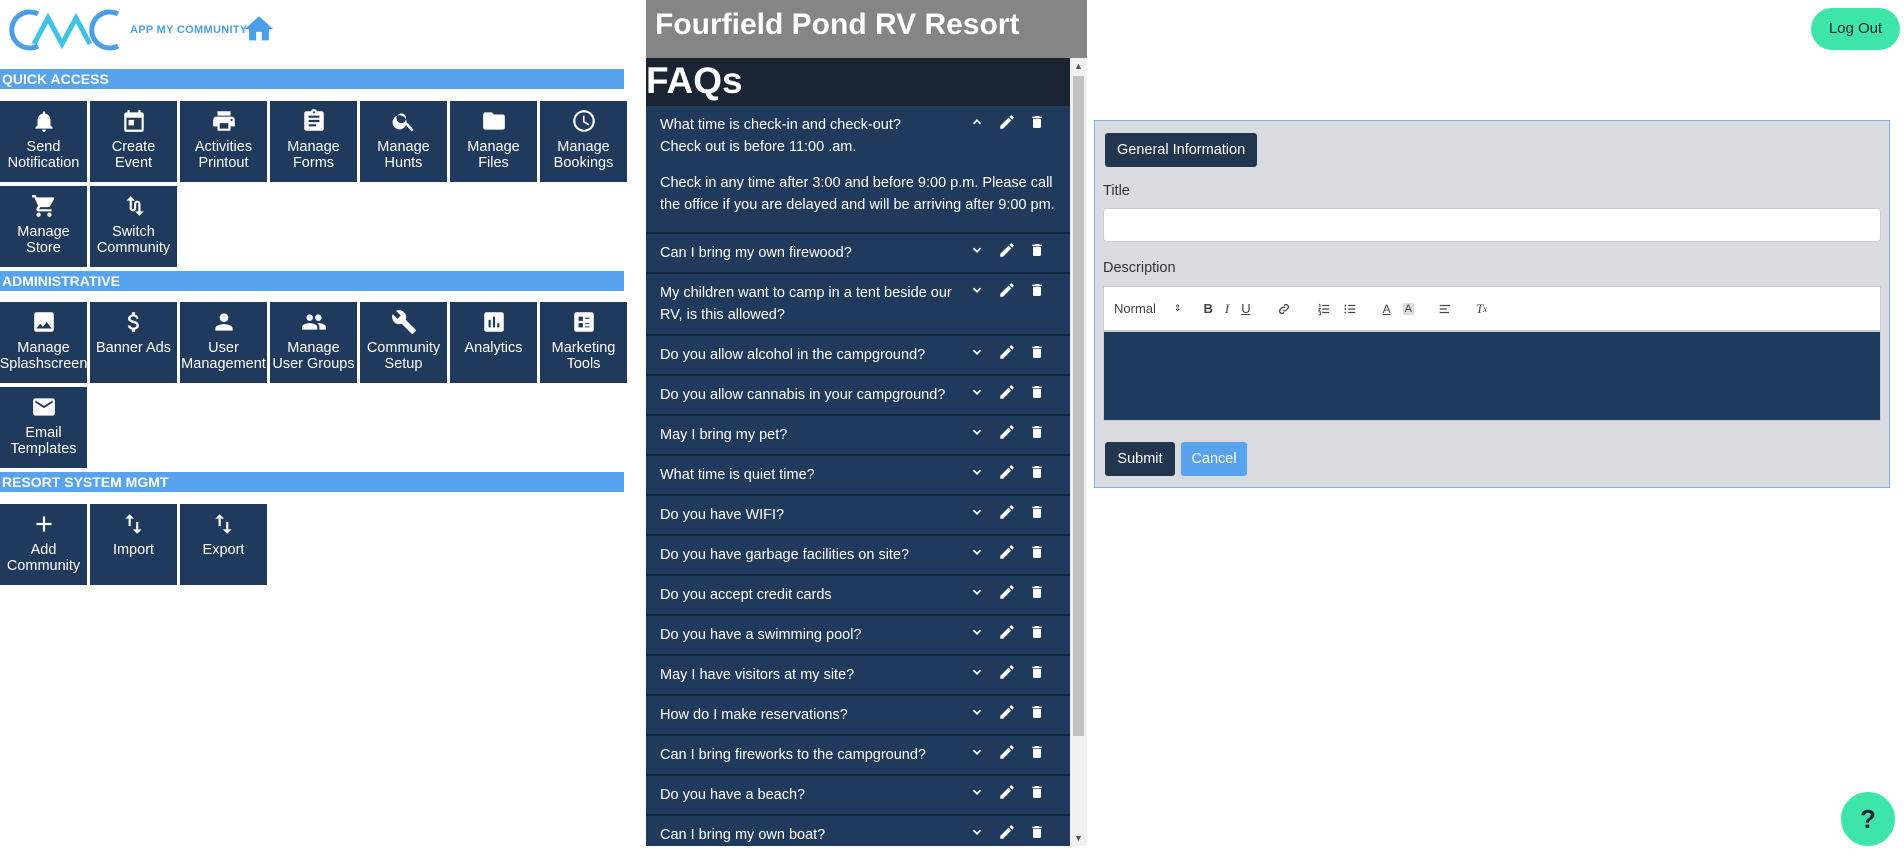 Image resolution: width=1904 pixels, height=854 pixels. What do you see at coordinates (403, 141) in the screenshot?
I see `tile-manage-hunts: Manage Hunts` at bounding box center [403, 141].